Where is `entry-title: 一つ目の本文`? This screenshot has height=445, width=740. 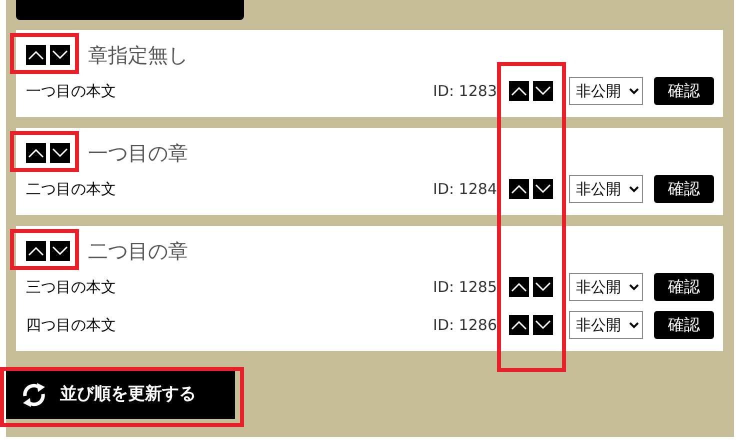 entry-title: 一つ目の本文 is located at coordinates (71, 91).